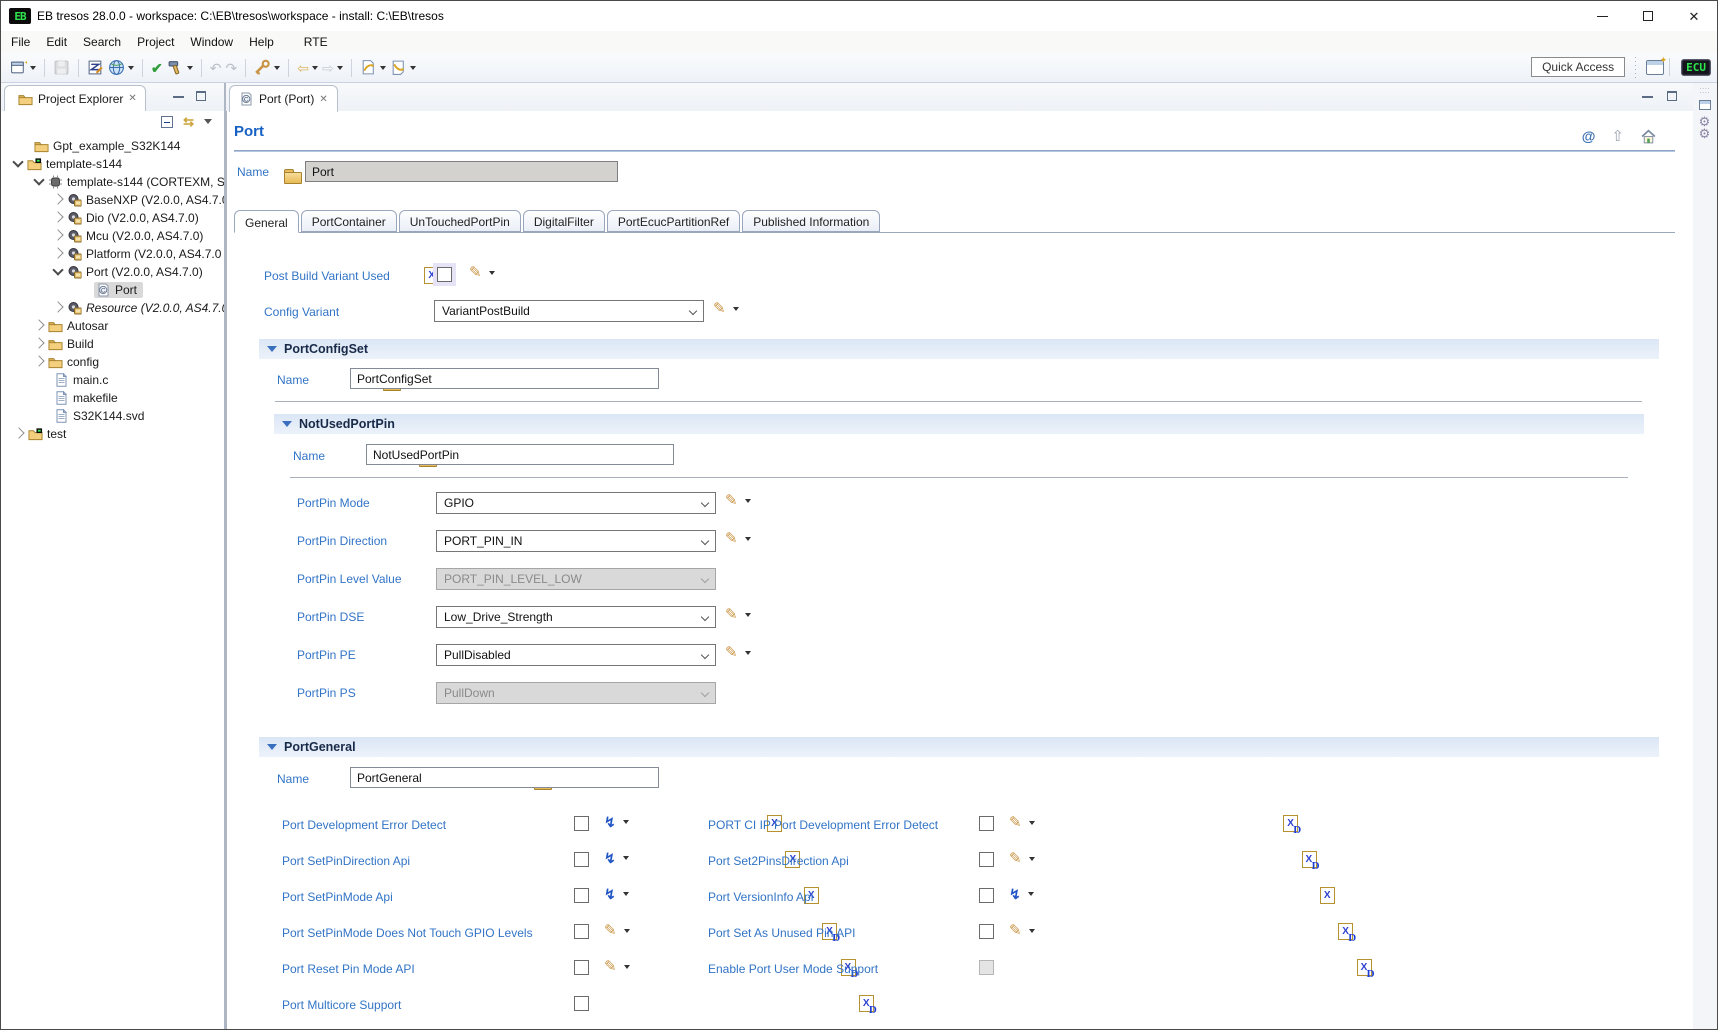 The width and height of the screenshot is (1718, 1030). Describe the element at coordinates (283, 98) in the screenshot. I see `editor-tab-port: Port (Port) ✕` at that location.